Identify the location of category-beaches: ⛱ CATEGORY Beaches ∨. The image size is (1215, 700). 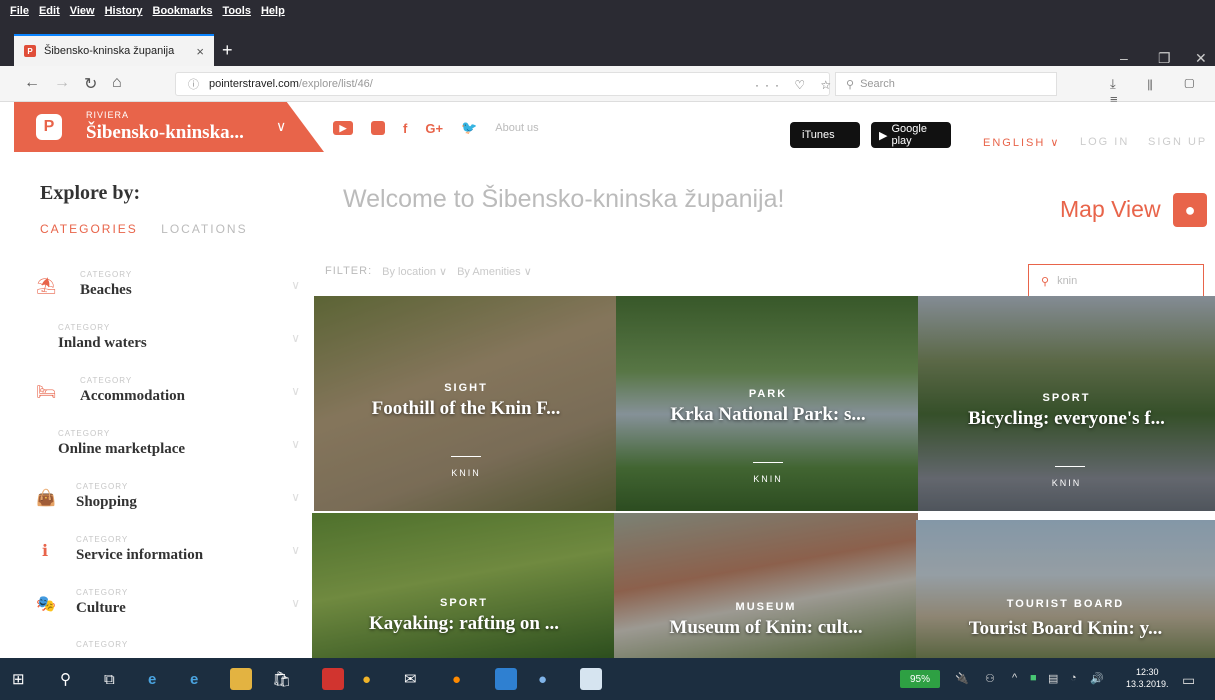
(163, 285).